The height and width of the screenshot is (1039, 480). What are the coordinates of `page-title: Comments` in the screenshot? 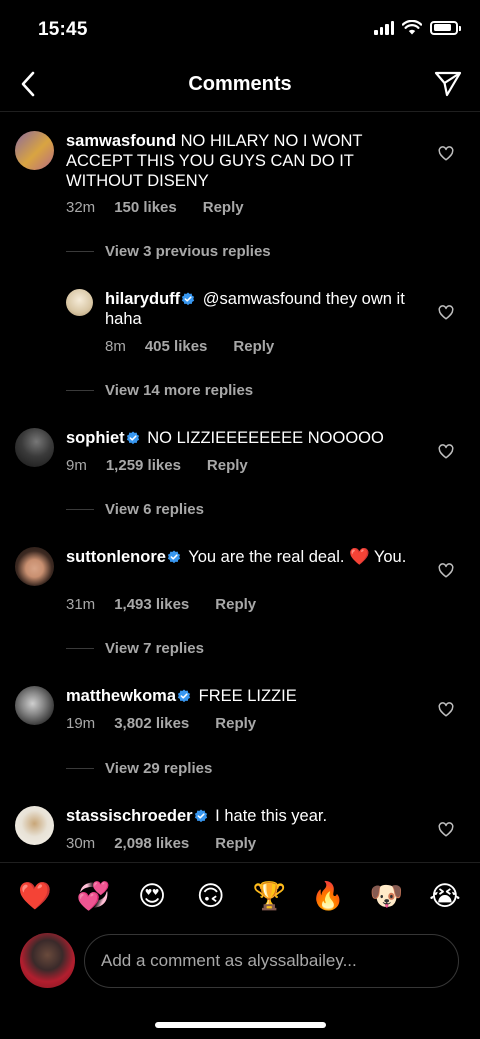 It's located at (240, 84).